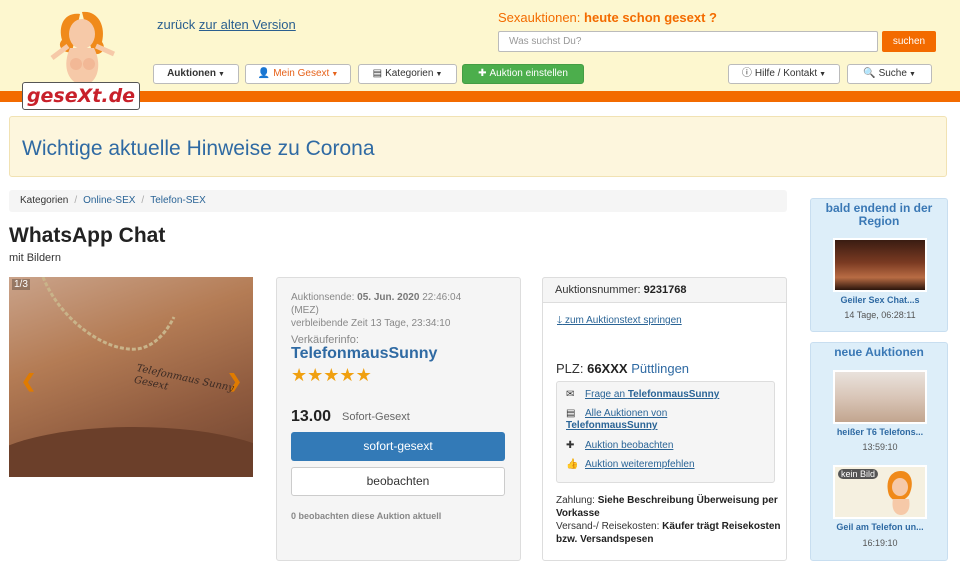 The image size is (960, 561). Describe the element at coordinates (598, 290) in the screenshot. I see `auction-number-label: Auktionsnummer:` at that location.